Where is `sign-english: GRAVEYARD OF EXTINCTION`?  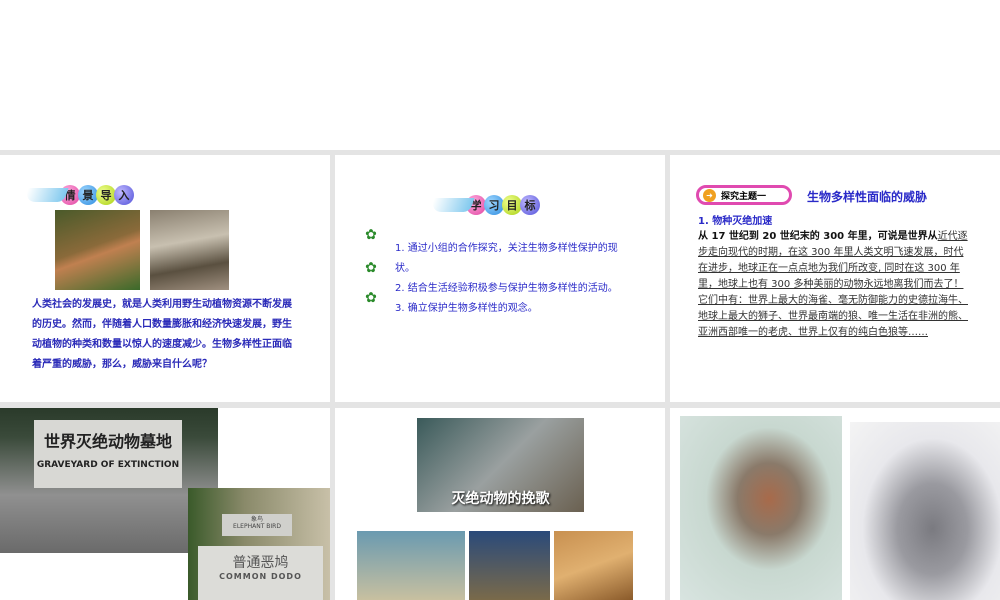
sign-english: GRAVEYARD OF EXTINCTION is located at coordinates (108, 465).